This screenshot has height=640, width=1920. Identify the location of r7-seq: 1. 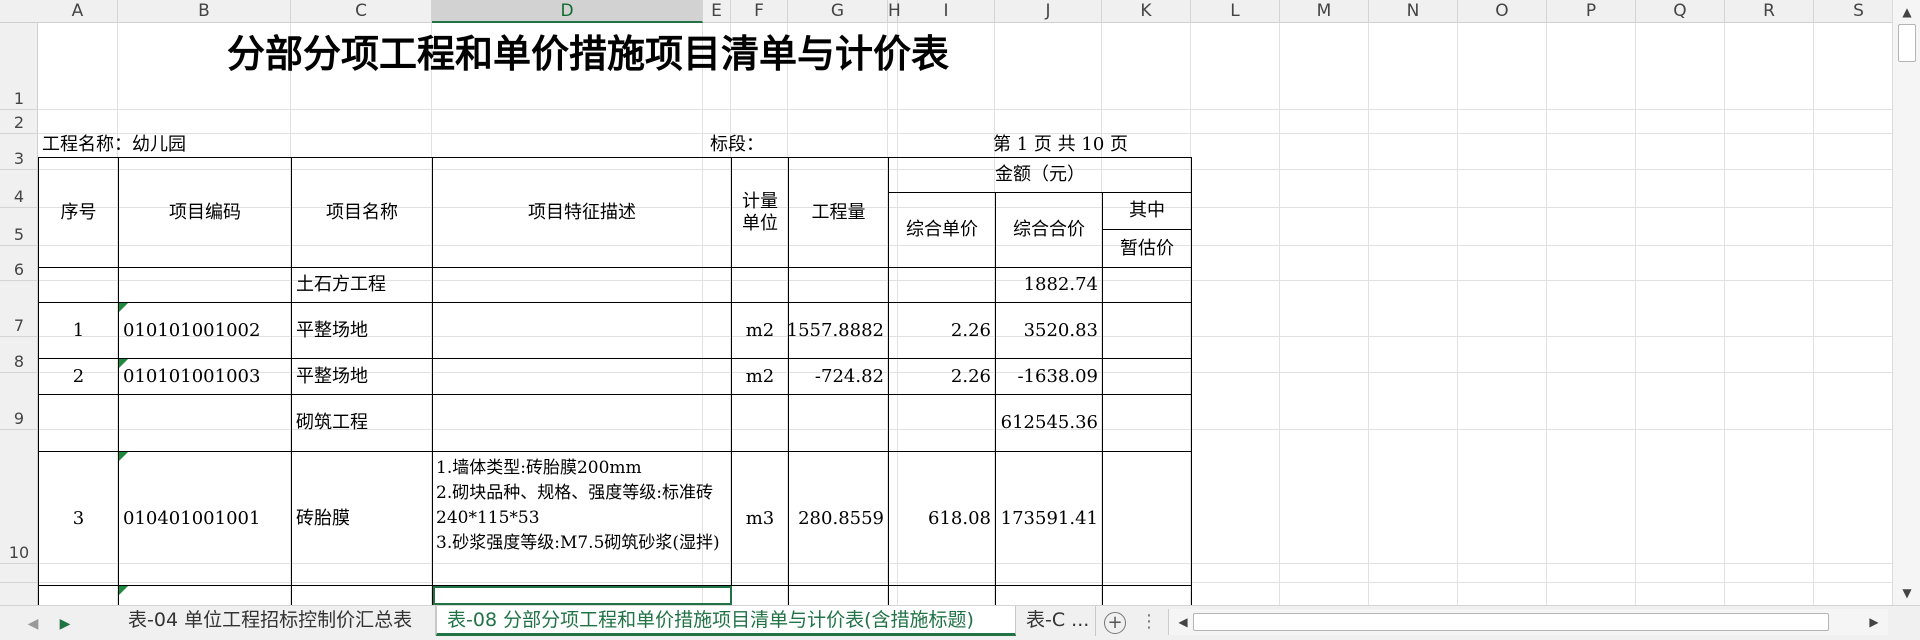
(78, 331).